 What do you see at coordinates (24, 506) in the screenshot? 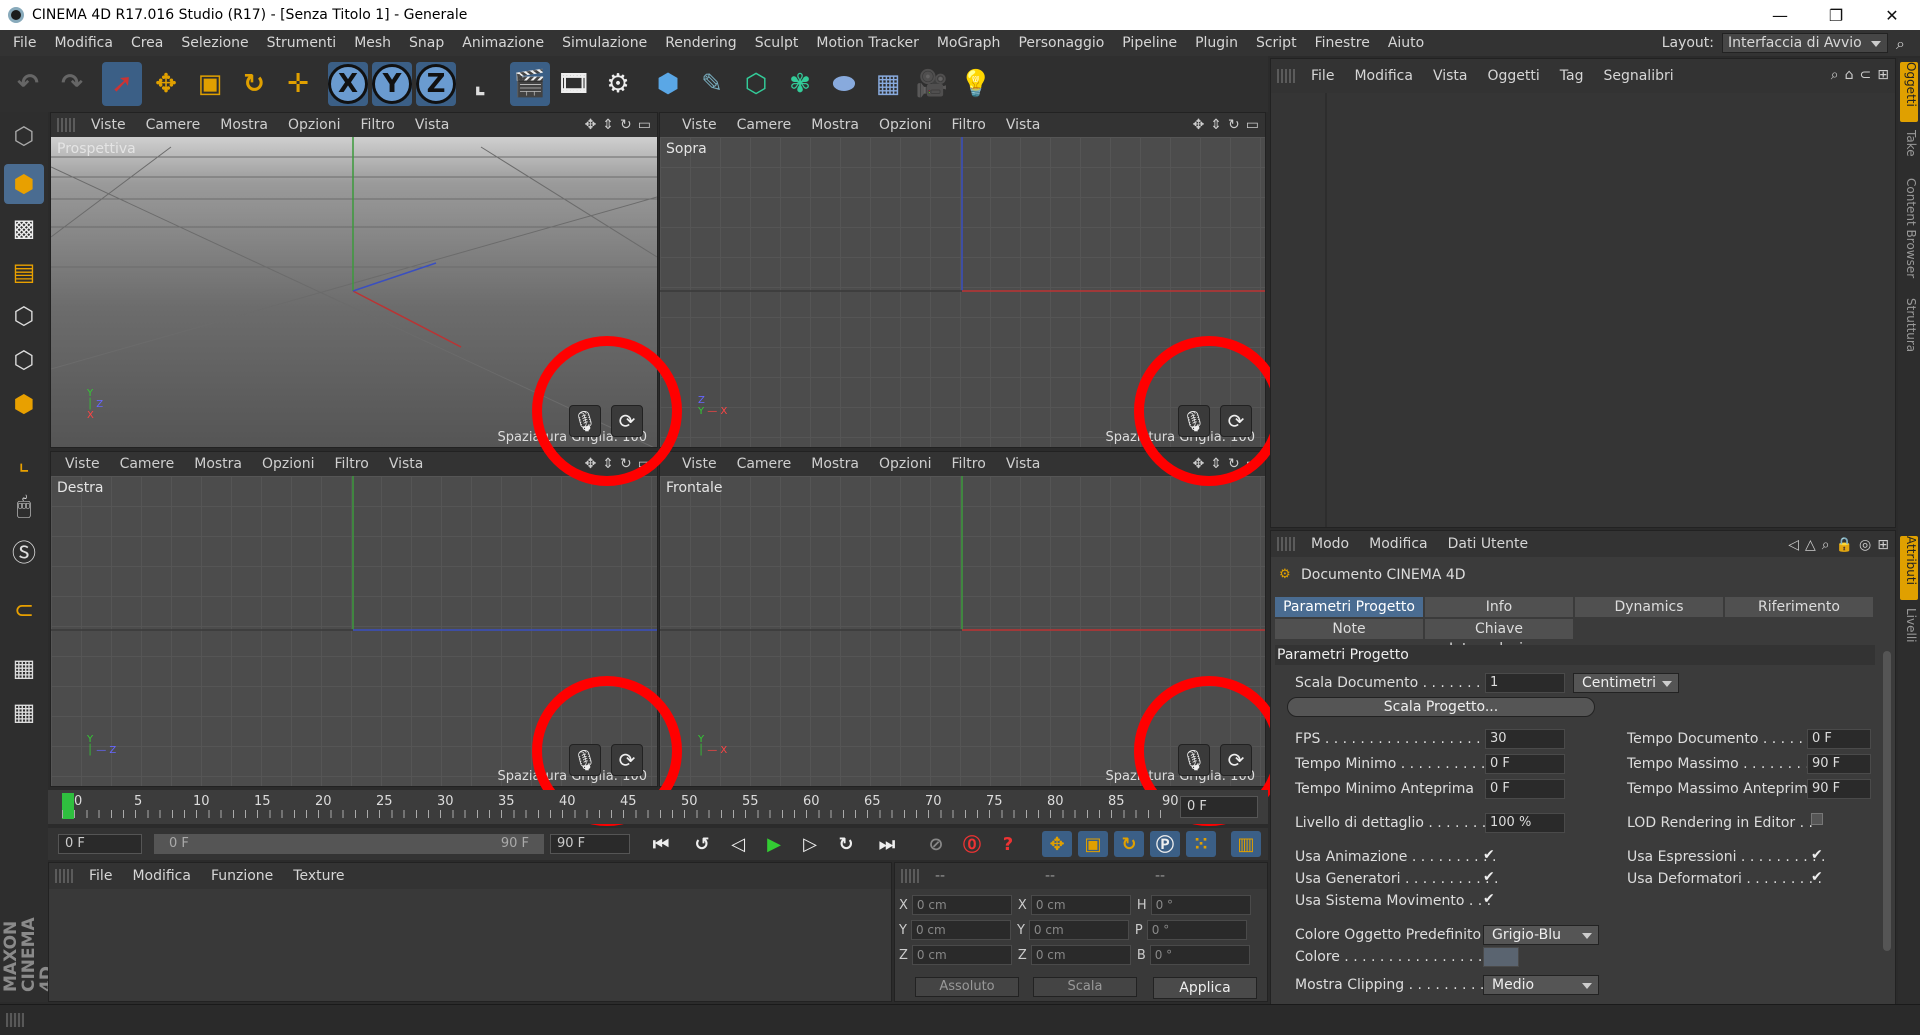
I see `tweak-mode-icon: 🖱` at bounding box center [24, 506].